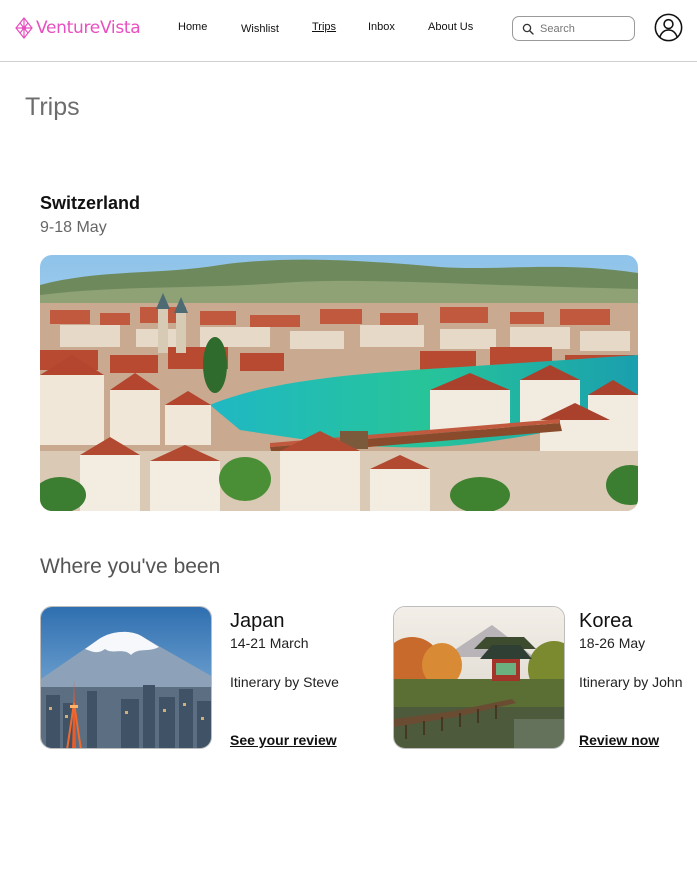 This screenshot has width=697, height=892. What do you see at coordinates (631, 682) in the screenshot?
I see `korea-trip-itinerary: Itinerary by John` at bounding box center [631, 682].